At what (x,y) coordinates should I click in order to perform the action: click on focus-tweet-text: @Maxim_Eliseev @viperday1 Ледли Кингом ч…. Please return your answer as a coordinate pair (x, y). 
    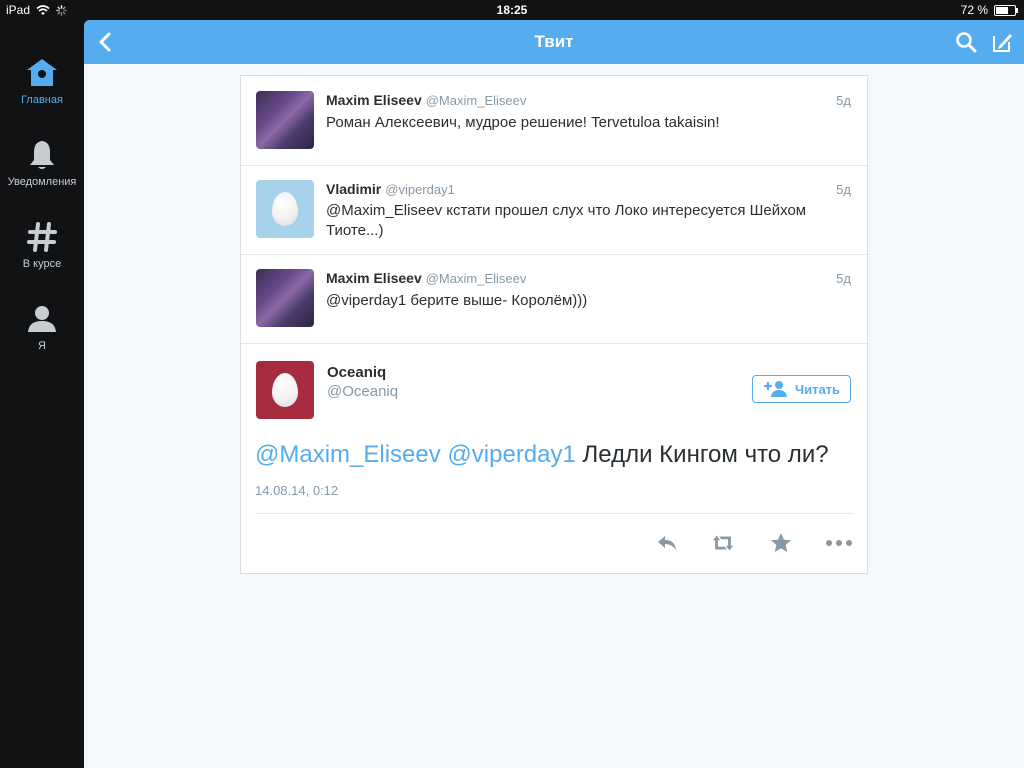
    Looking at the image, I should click on (542, 455).